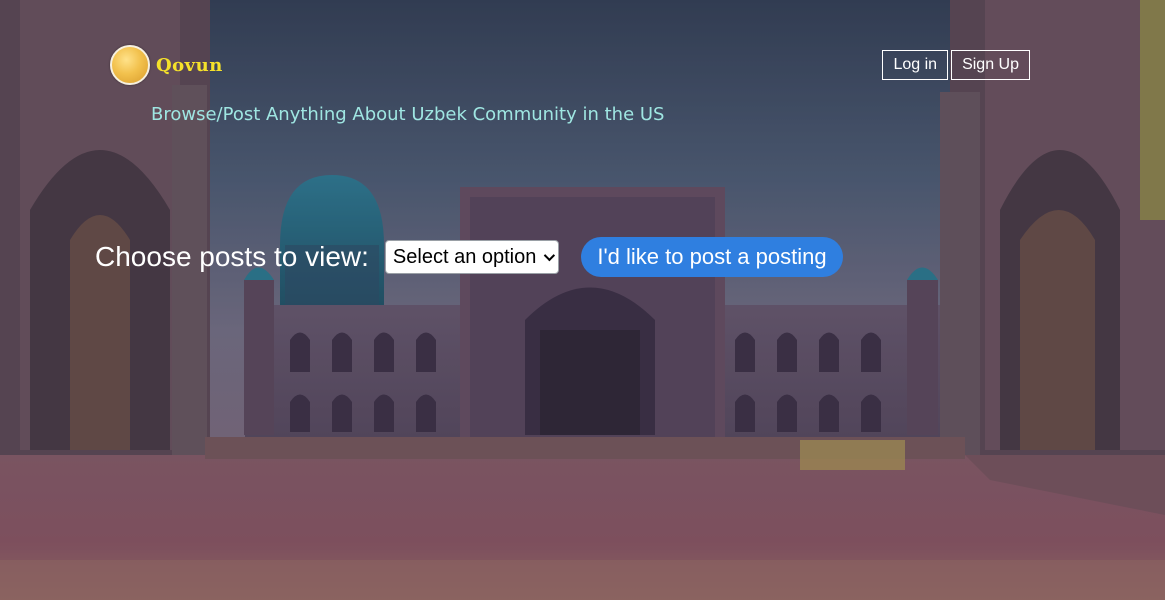 The image size is (1165, 600). What do you see at coordinates (990, 65) in the screenshot?
I see `signup-button: Sign Up` at bounding box center [990, 65].